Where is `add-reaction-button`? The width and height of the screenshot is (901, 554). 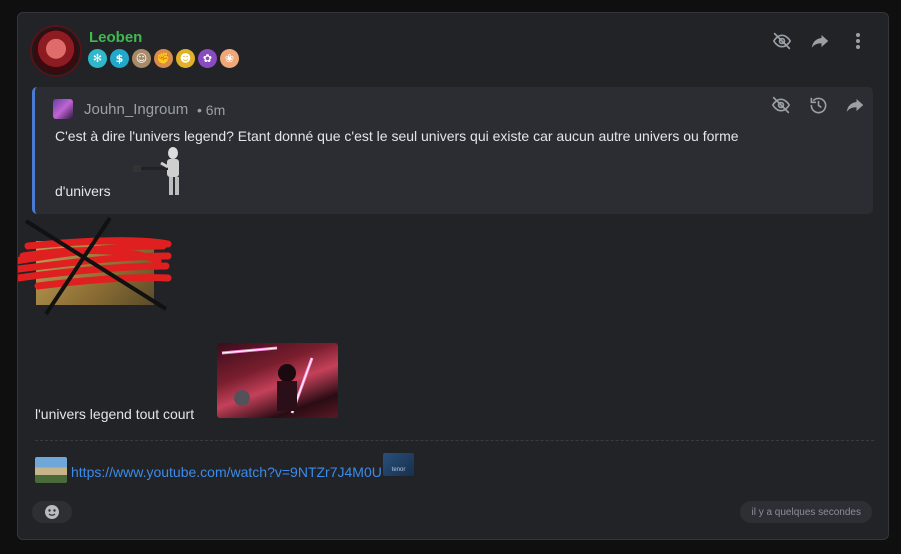 add-reaction-button is located at coordinates (52, 512).